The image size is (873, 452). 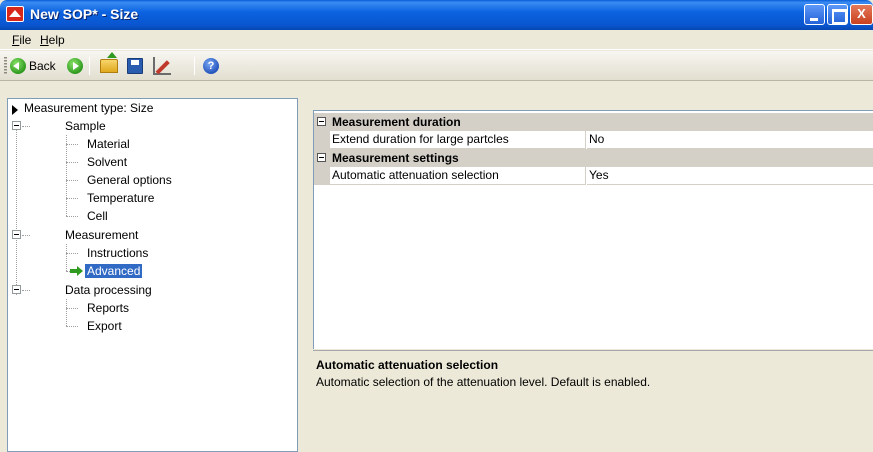 What do you see at coordinates (730, 176) in the screenshot?
I see `property-value-auto-attenuation: Yes` at bounding box center [730, 176].